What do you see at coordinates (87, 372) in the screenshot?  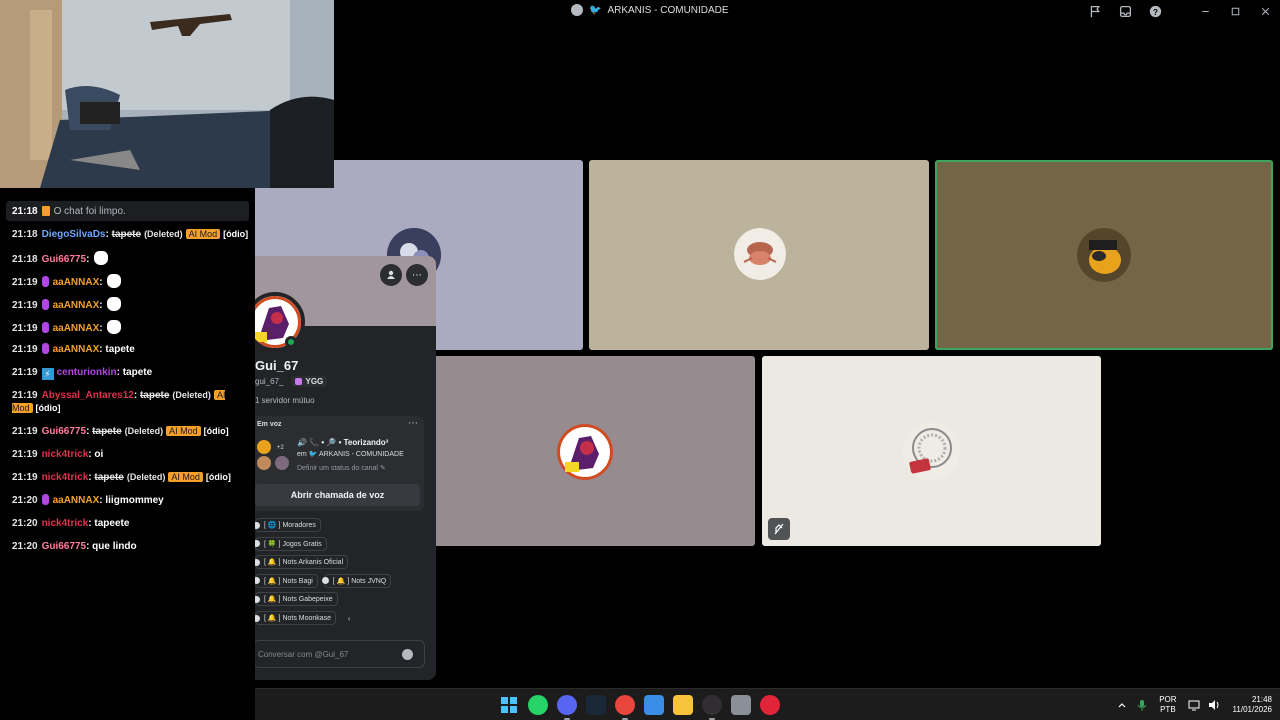 I see `chat-username: centurionkin` at bounding box center [87, 372].